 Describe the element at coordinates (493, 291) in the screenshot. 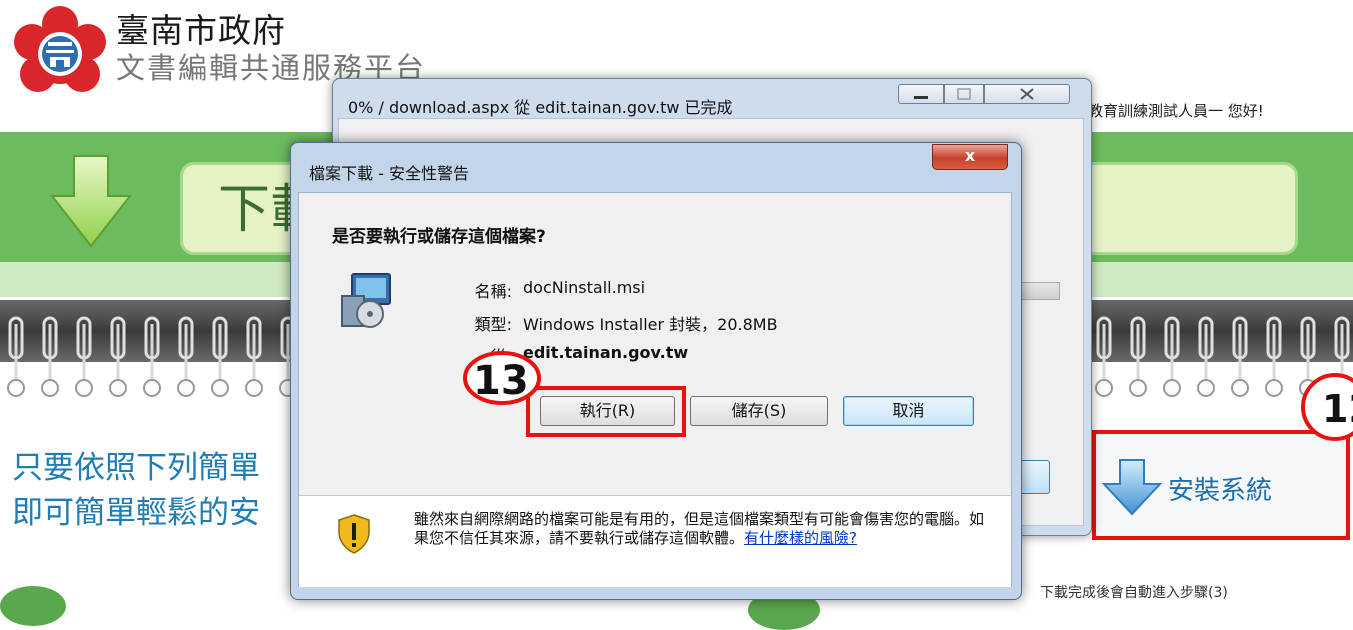

I see `file-name-label: 名稱:` at that location.